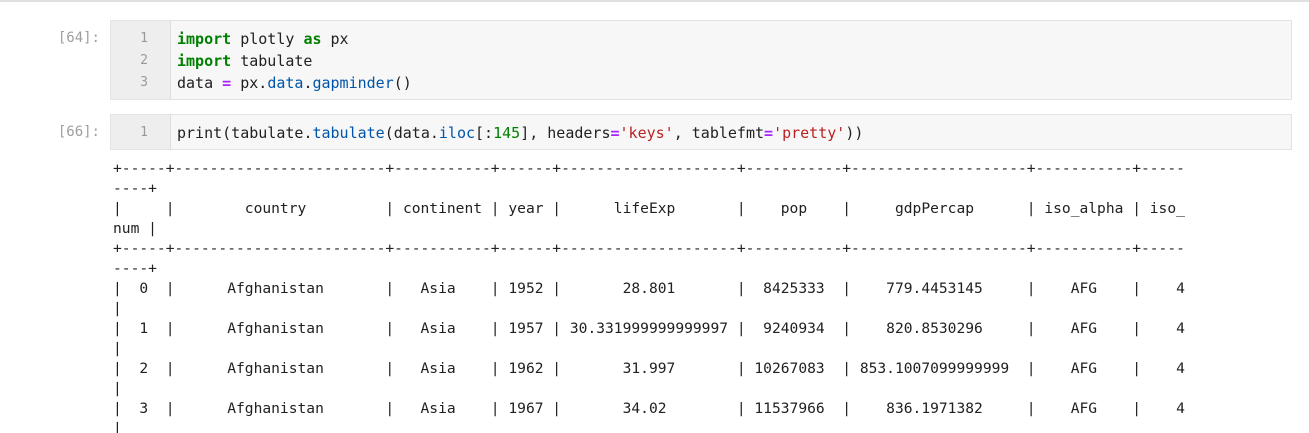 This screenshot has width=1309, height=433. I want to click on code-token: [:, so click(484, 133).